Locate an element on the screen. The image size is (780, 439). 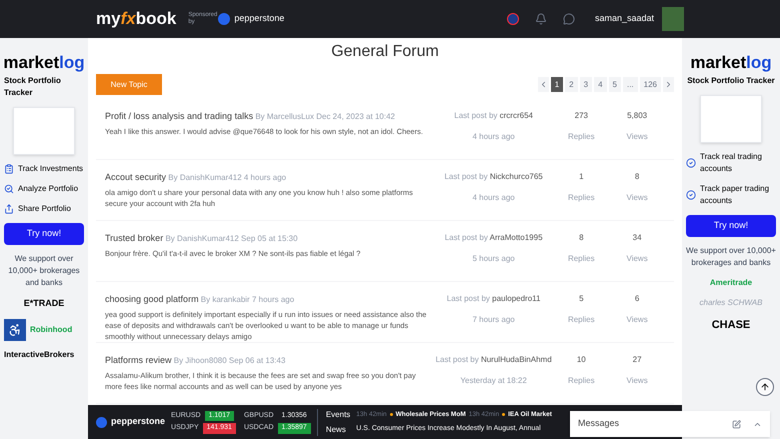
topic-title: Profit / loss analysis and trading talks is located at coordinates (179, 116).